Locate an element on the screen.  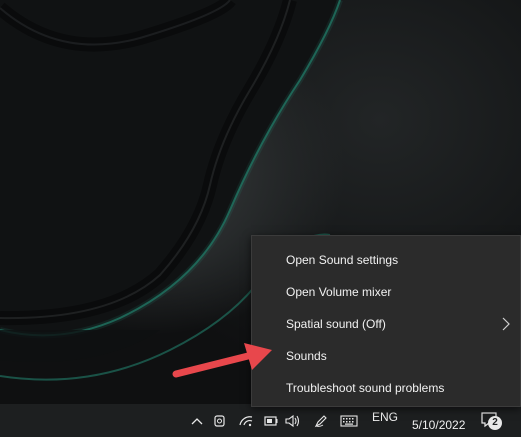
language-indicator: ENG is located at coordinates (385, 417).